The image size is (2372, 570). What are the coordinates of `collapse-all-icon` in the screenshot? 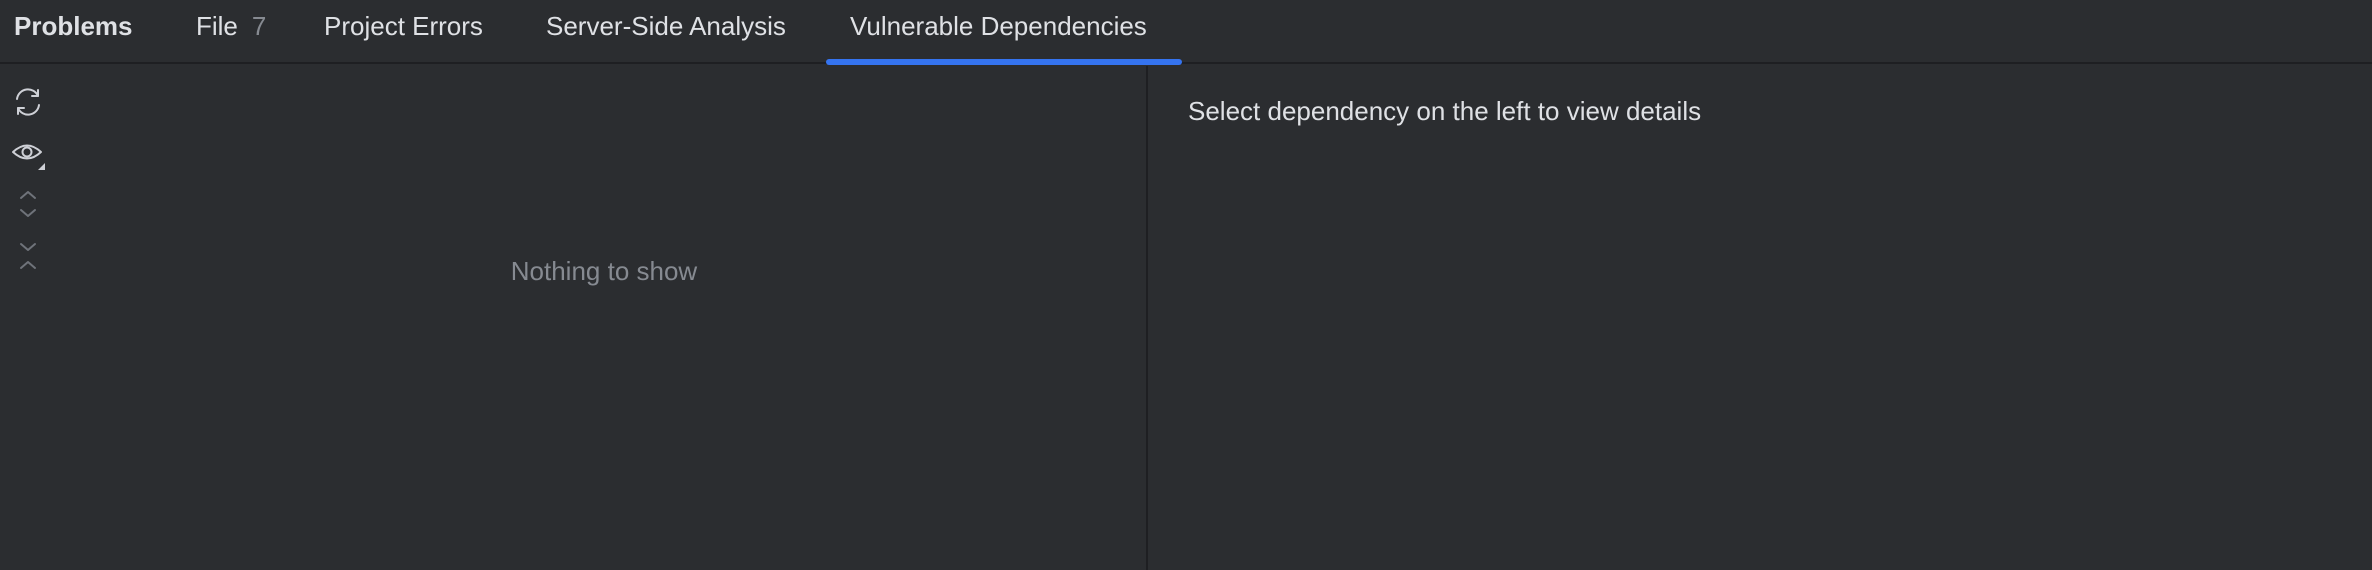 It's located at (28, 256).